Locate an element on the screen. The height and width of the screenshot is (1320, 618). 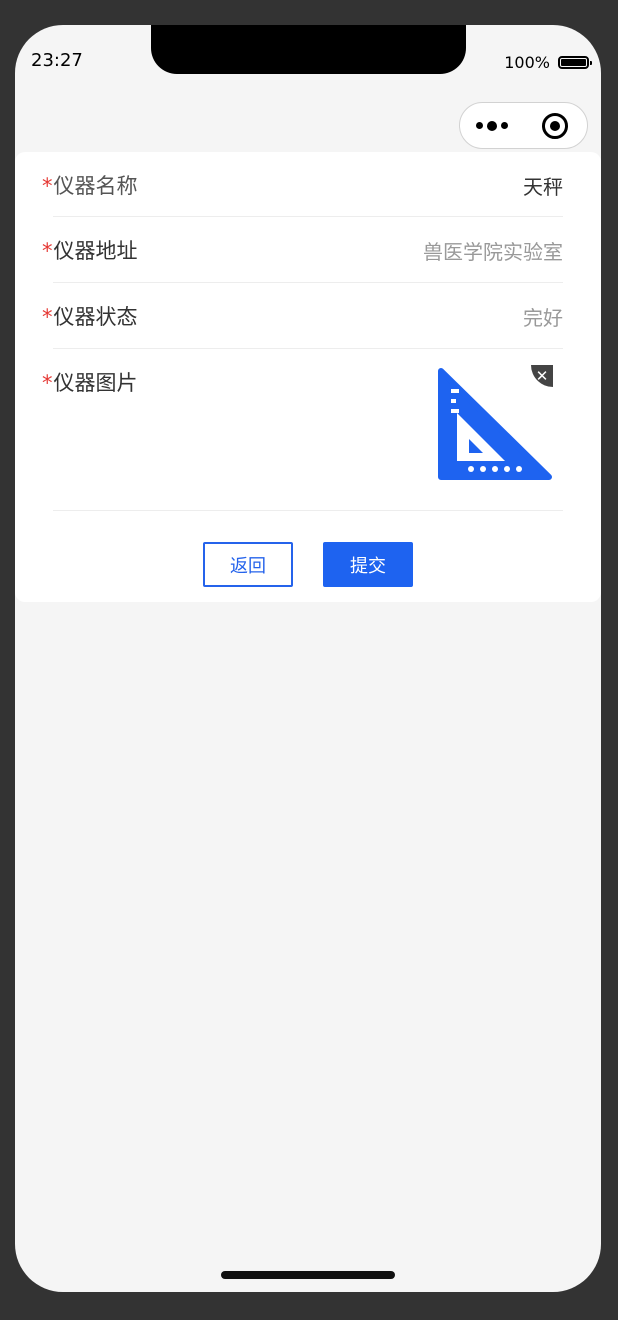
home-indicator is located at coordinates (308, 1275).